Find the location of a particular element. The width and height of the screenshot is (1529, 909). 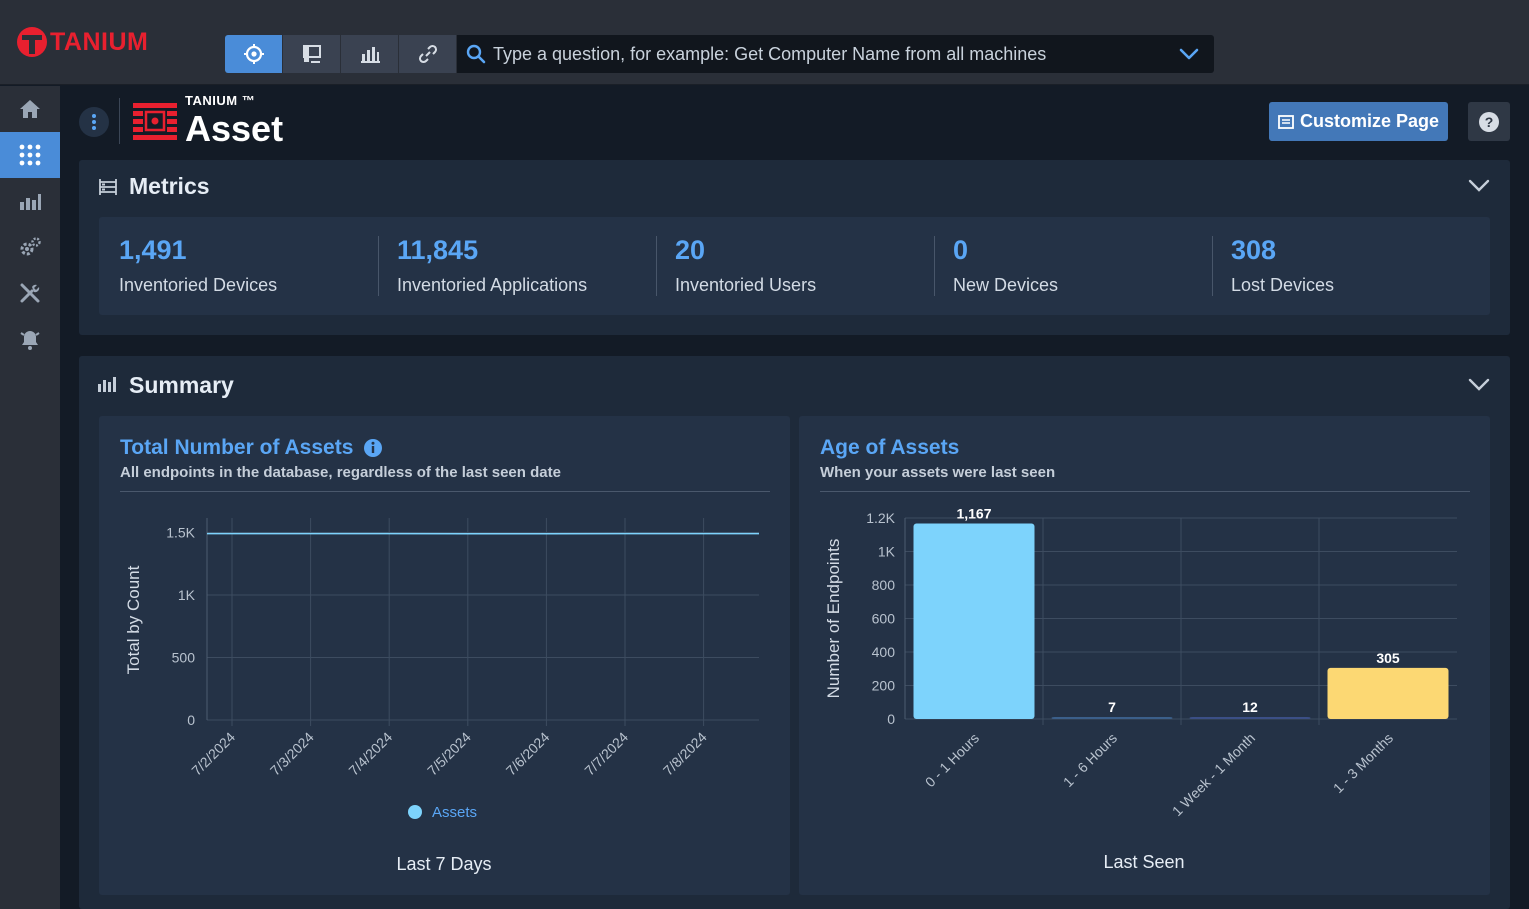

customize-page-button: Customize Page is located at coordinates (1358, 121).